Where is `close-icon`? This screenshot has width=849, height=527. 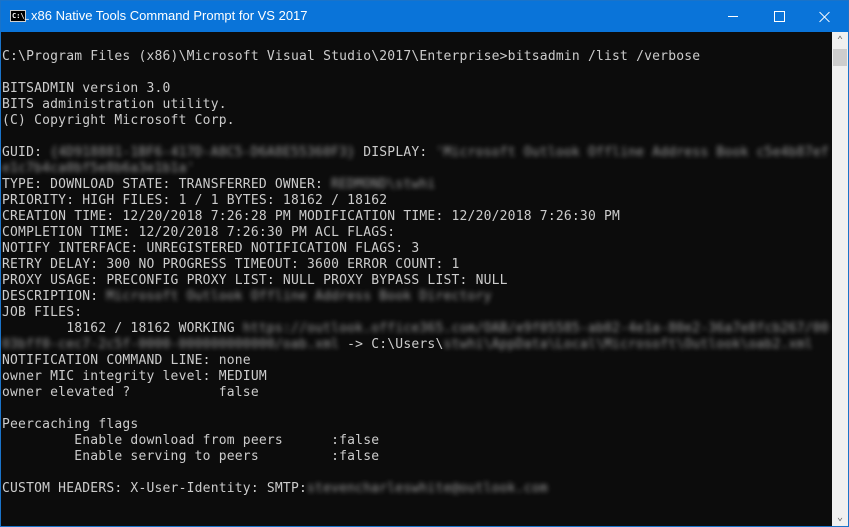 close-icon is located at coordinates (825, 17).